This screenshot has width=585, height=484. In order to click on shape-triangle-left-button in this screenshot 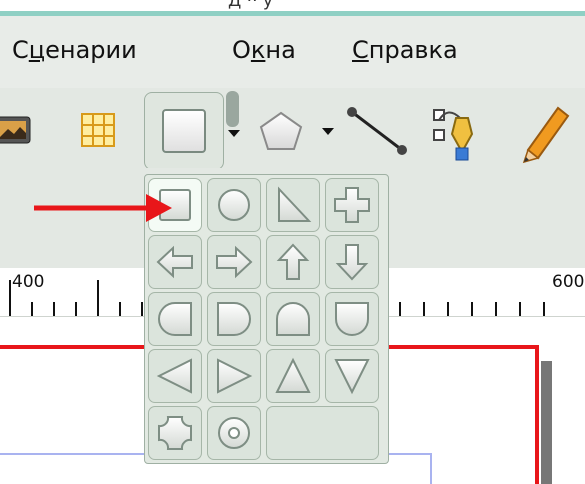, I will do `click(175, 376)`.